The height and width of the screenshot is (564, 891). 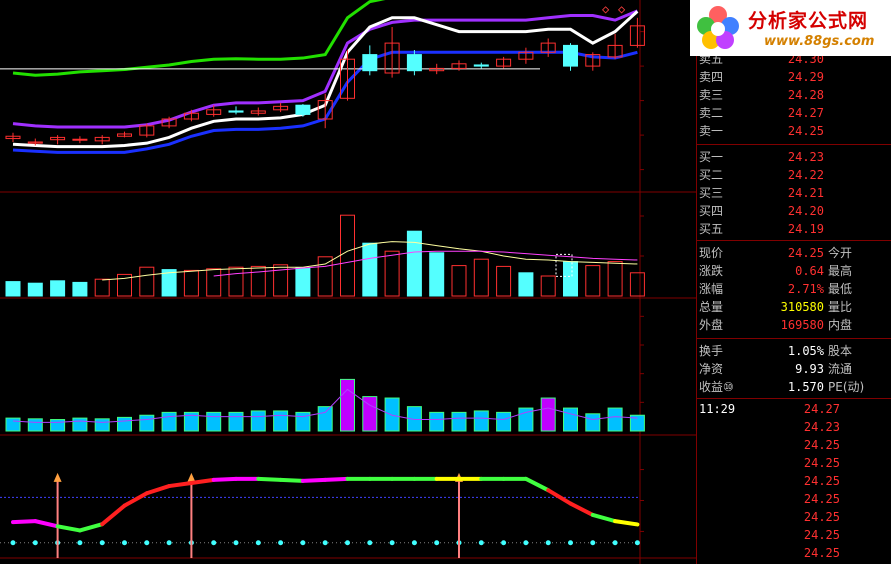 I want to click on logo-title: 分析家公式网, so click(x=808, y=21).